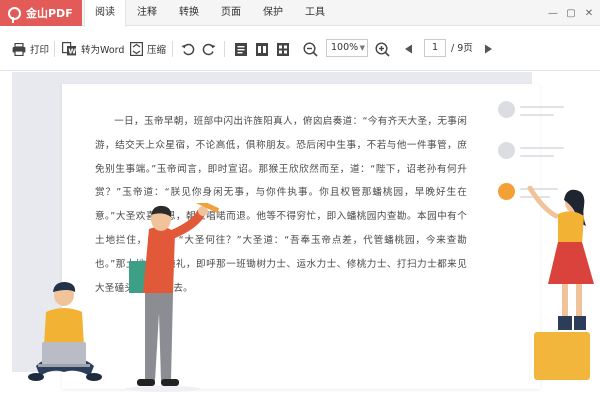 Image resolution: width=600 pixels, height=395 pixels. I want to click on compress-button: 压缩, so click(148, 49).